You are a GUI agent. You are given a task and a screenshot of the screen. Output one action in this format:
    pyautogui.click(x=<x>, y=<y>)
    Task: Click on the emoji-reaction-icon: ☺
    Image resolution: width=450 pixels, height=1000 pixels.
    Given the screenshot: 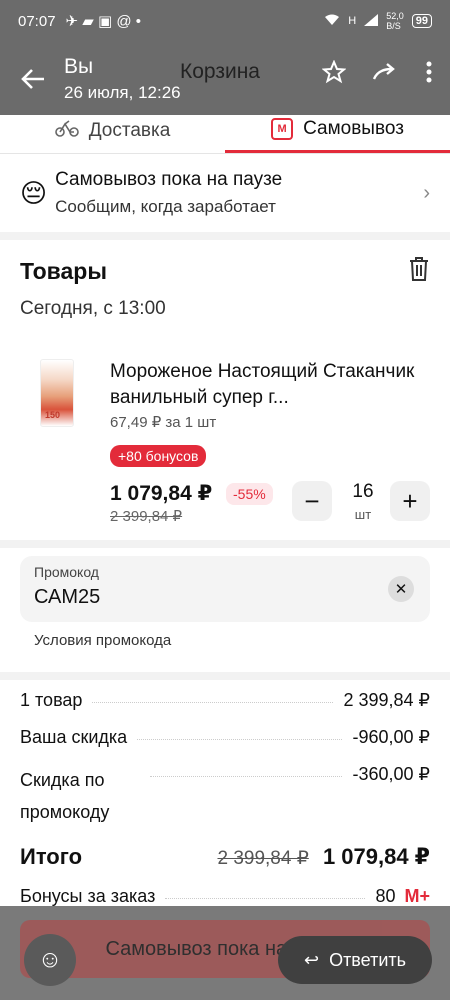 What is the action you would take?
    pyautogui.click(x=50, y=960)
    